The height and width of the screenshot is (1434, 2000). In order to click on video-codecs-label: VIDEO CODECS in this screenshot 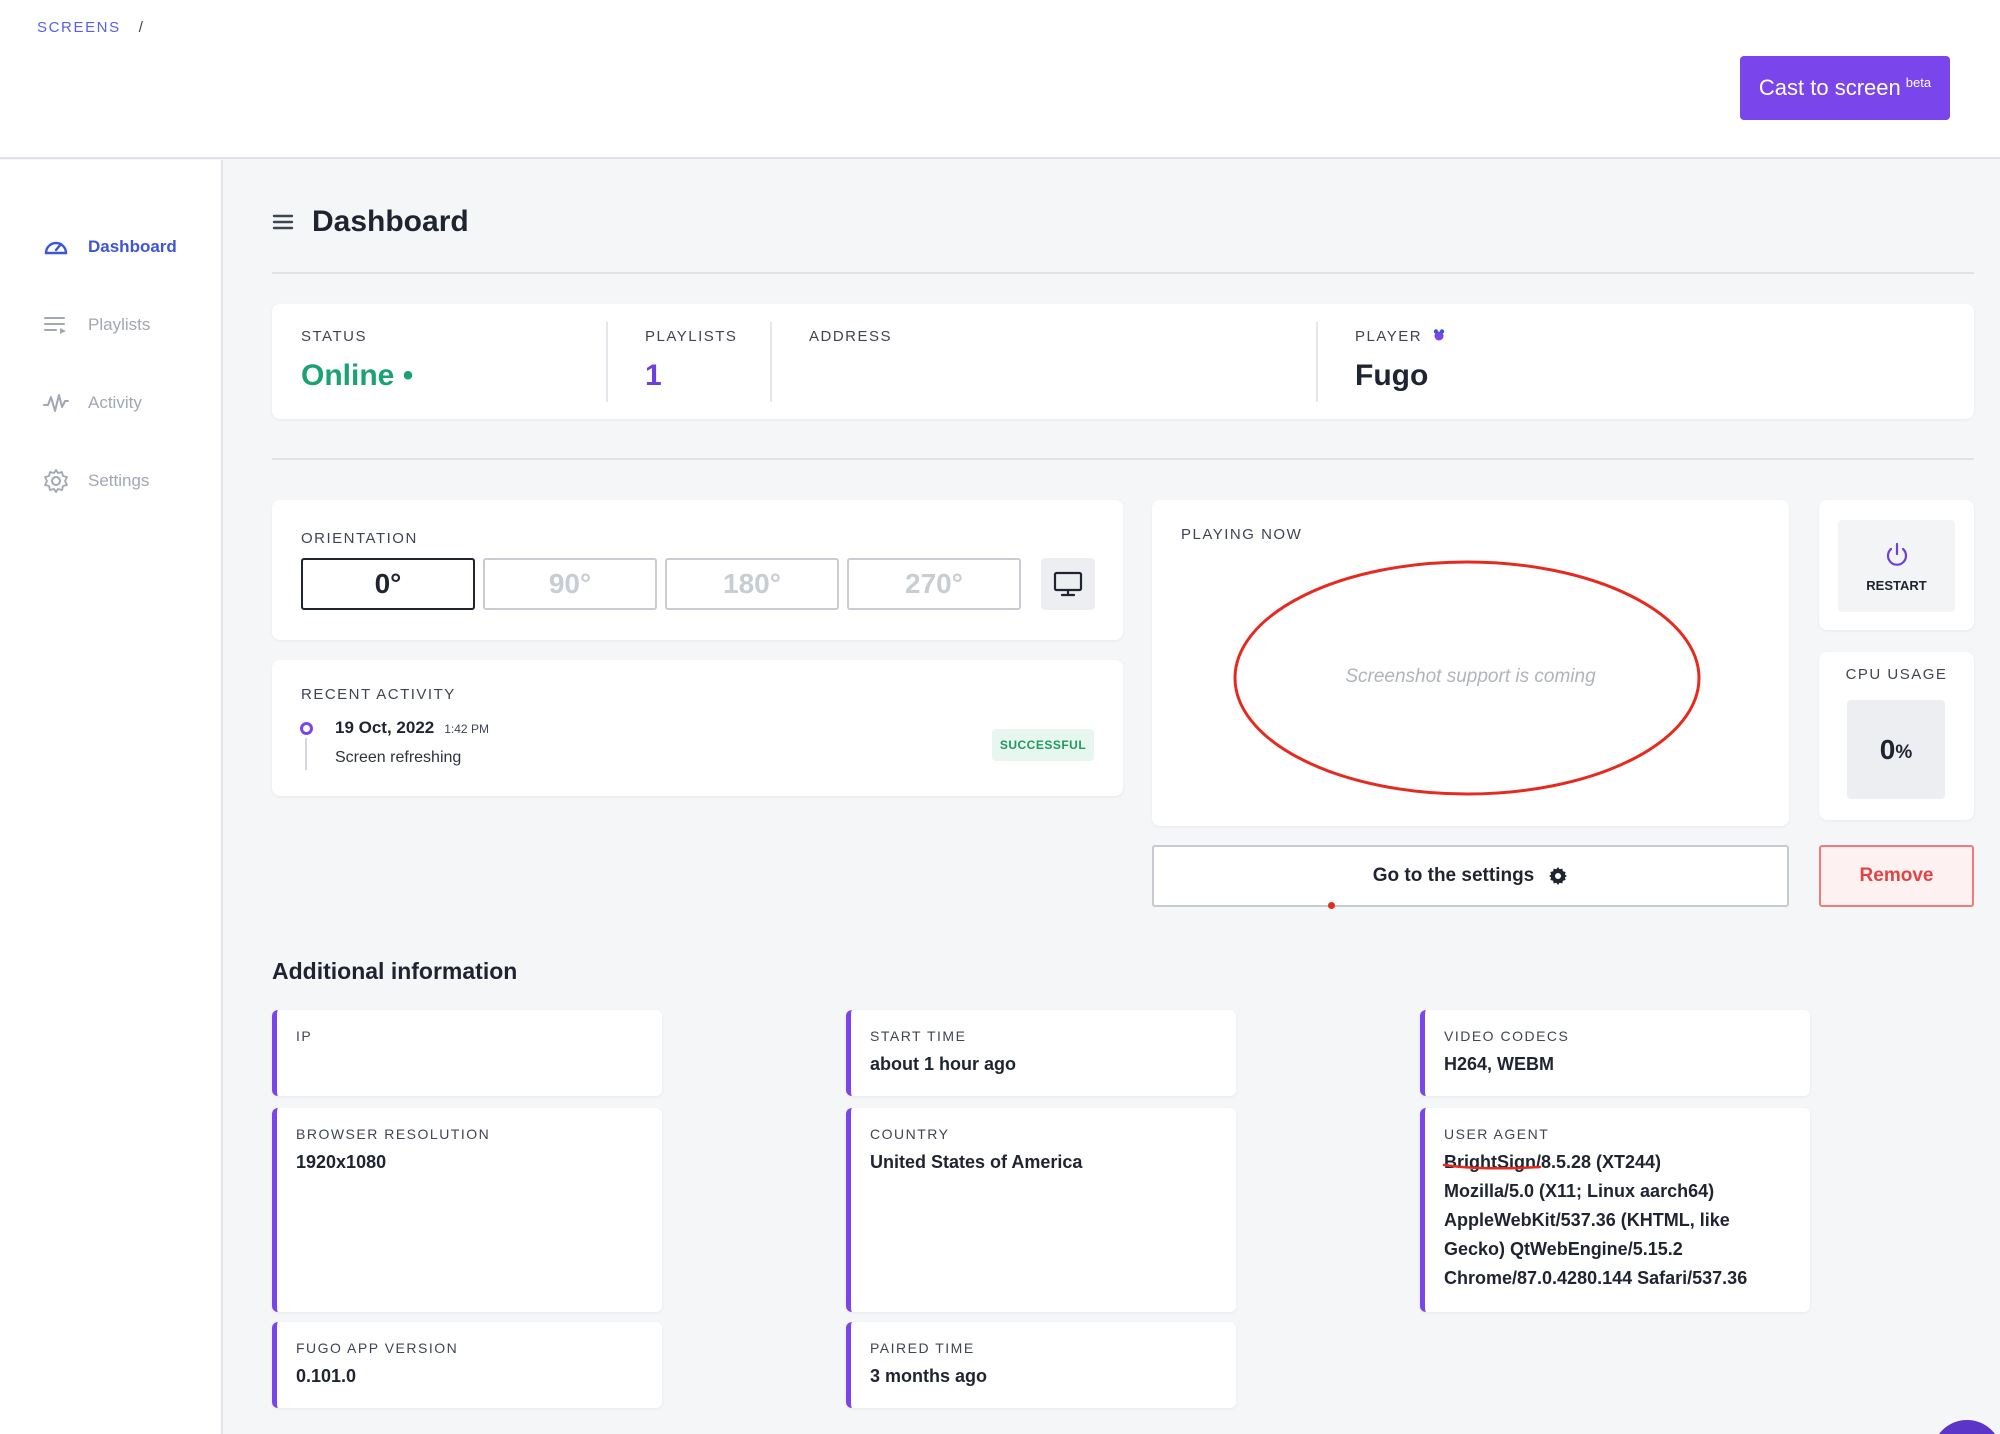, I will do `click(1507, 1036)`.